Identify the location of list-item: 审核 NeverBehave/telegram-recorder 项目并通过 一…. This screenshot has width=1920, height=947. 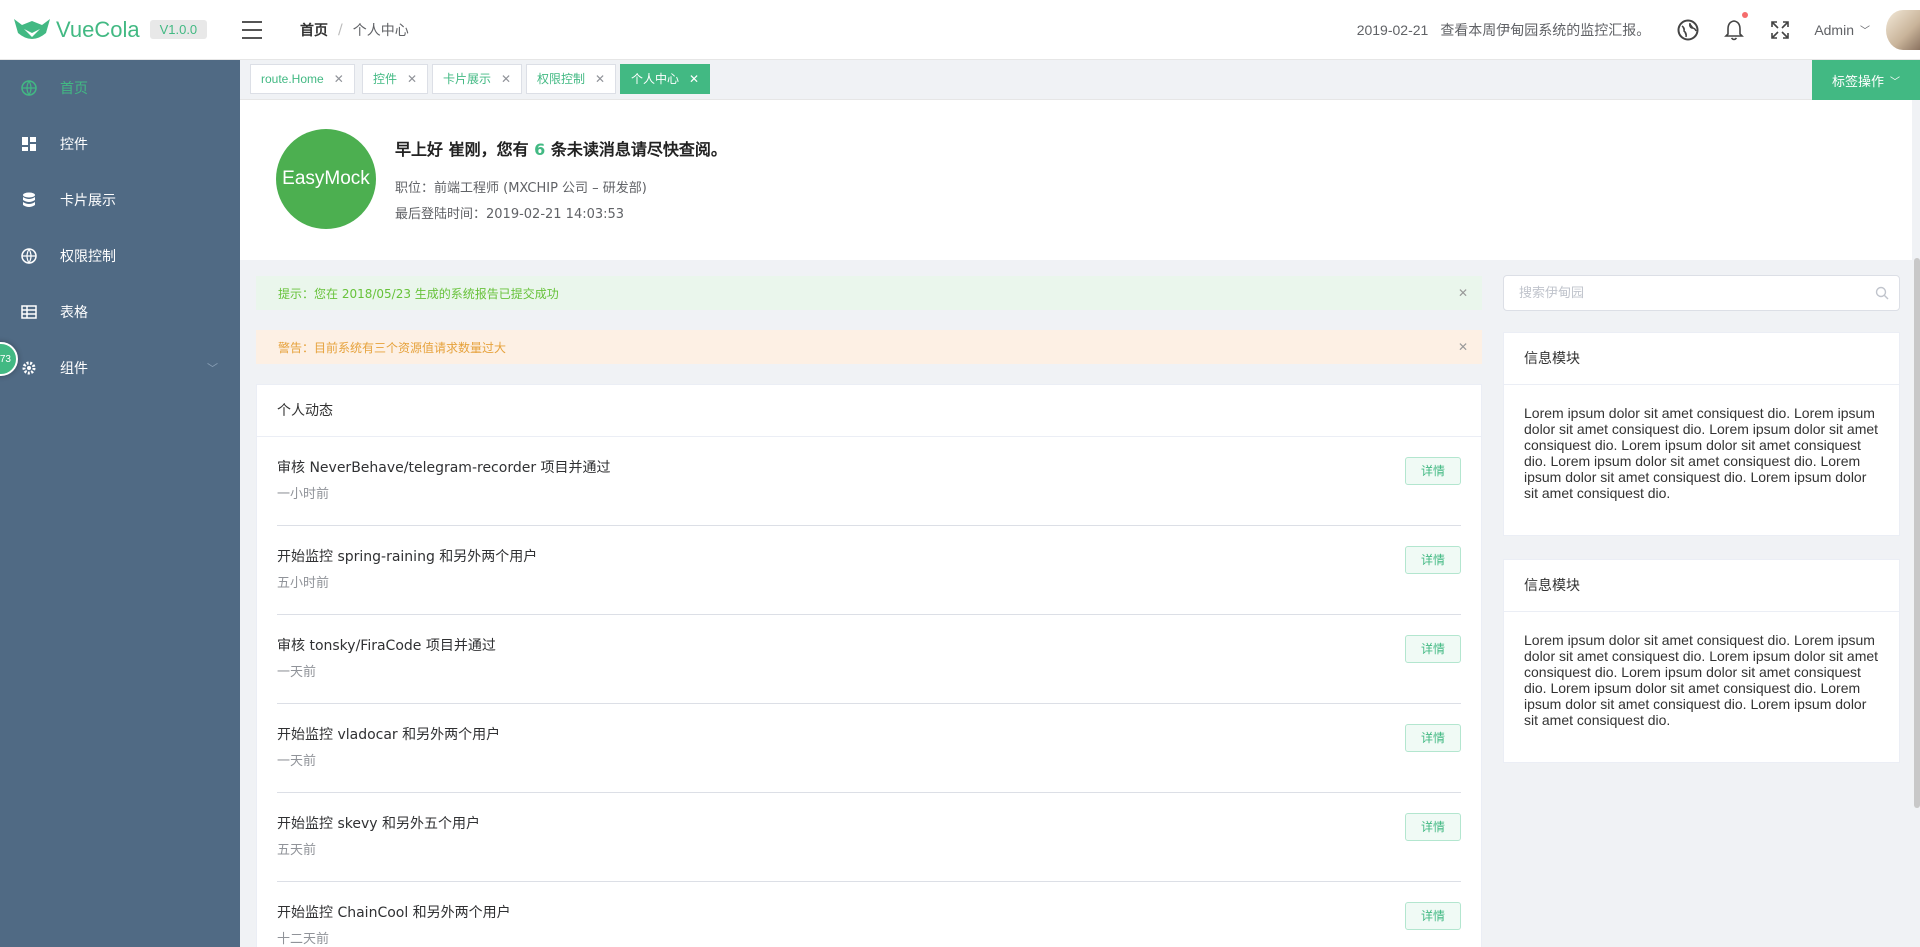
(869, 481).